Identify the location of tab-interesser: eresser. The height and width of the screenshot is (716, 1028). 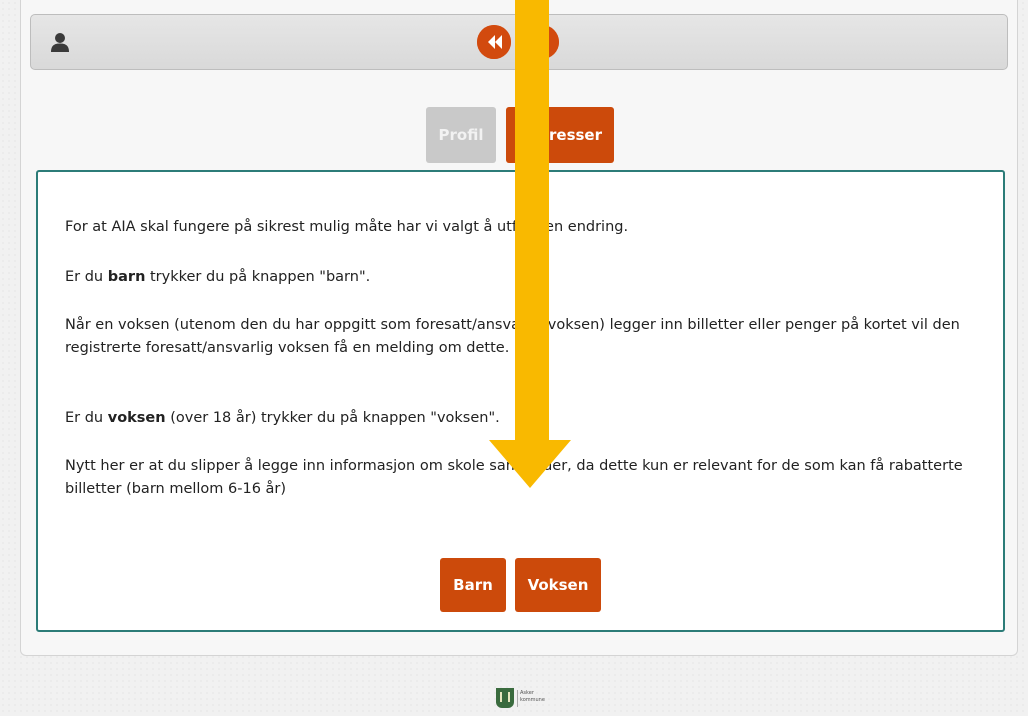
(560, 135).